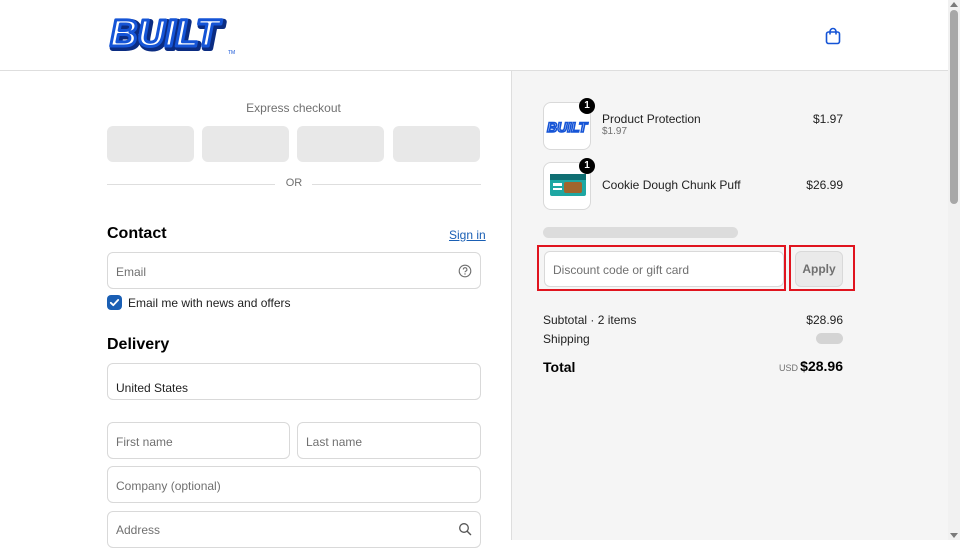 The height and width of the screenshot is (548, 960). I want to click on delivery-heading: Delivery, so click(138, 344).